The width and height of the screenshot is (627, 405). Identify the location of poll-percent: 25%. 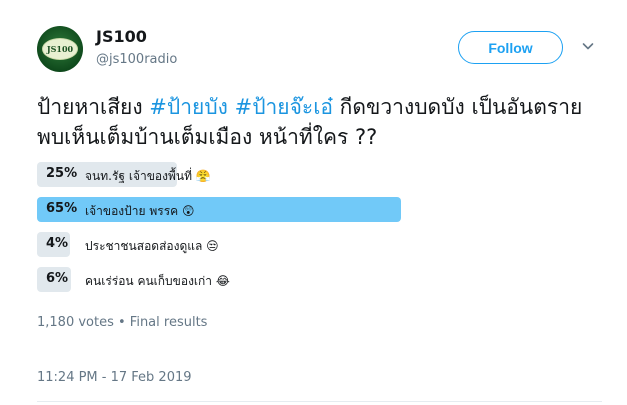
(62, 173).